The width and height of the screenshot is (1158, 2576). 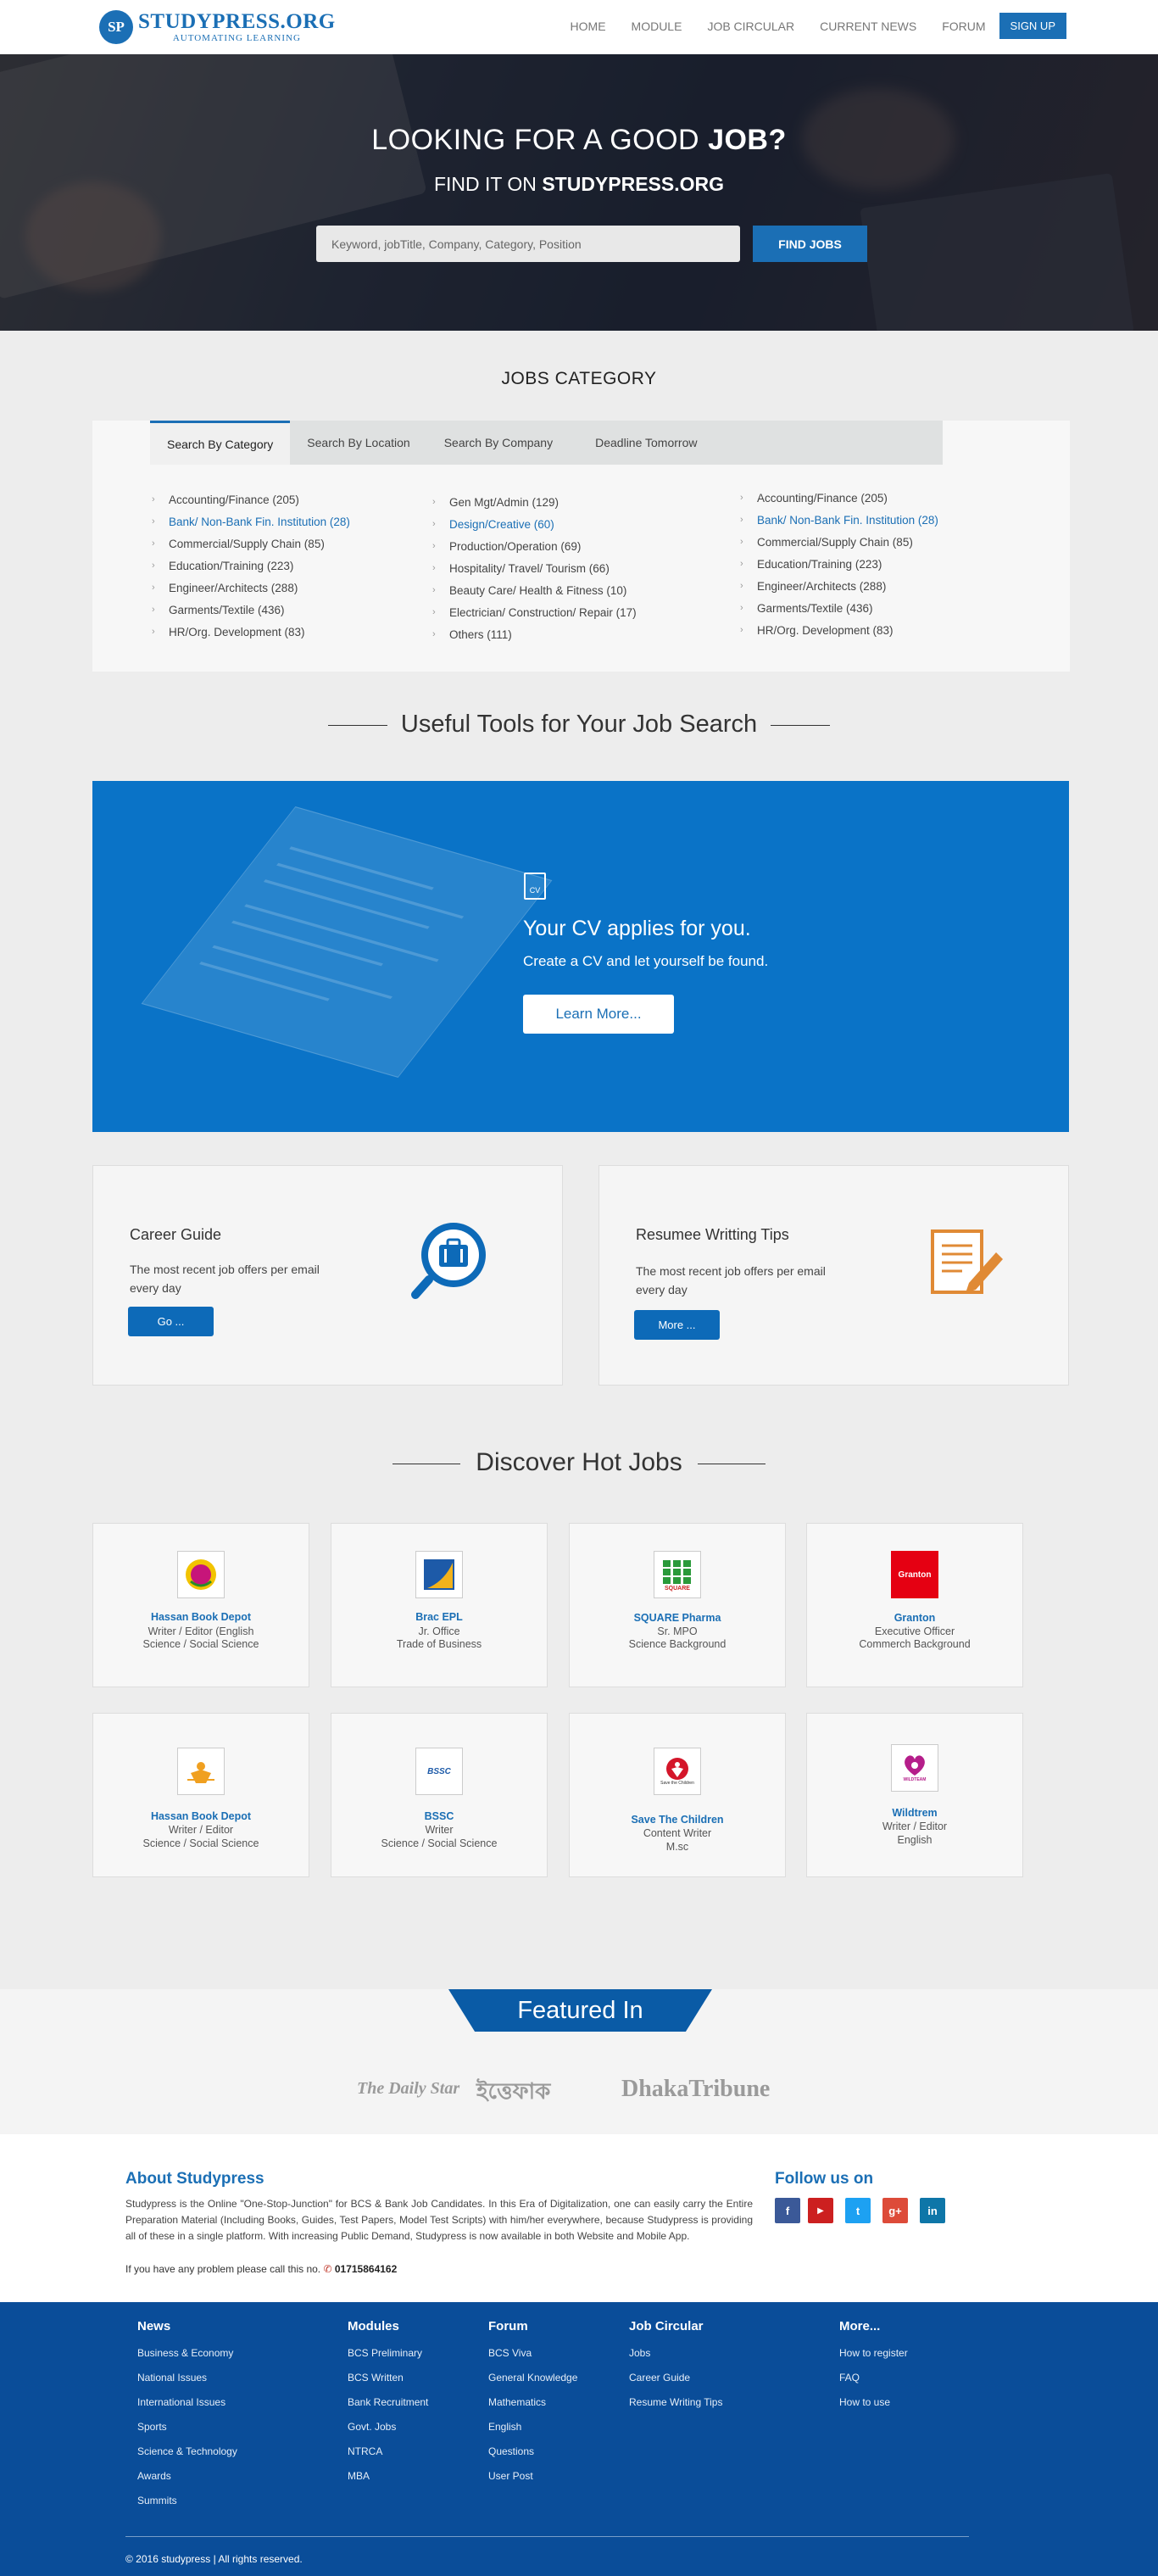 I want to click on job-background: Trade of Business, so click(x=439, y=1644).